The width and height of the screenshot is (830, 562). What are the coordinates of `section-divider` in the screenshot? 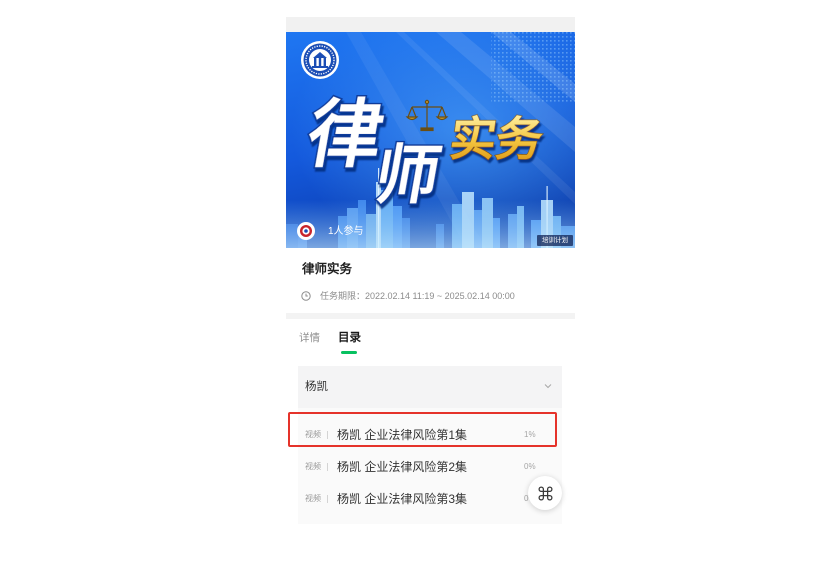 It's located at (430, 316).